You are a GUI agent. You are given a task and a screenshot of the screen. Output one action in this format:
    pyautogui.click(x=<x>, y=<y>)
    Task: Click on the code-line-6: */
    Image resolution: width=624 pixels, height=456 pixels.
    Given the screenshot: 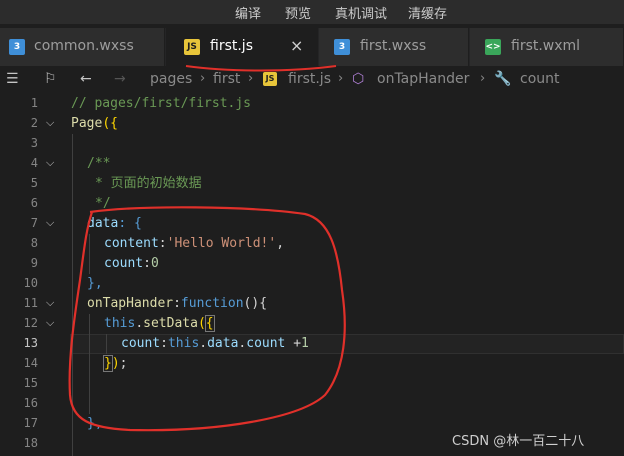 What is the action you would take?
    pyautogui.click(x=103, y=203)
    